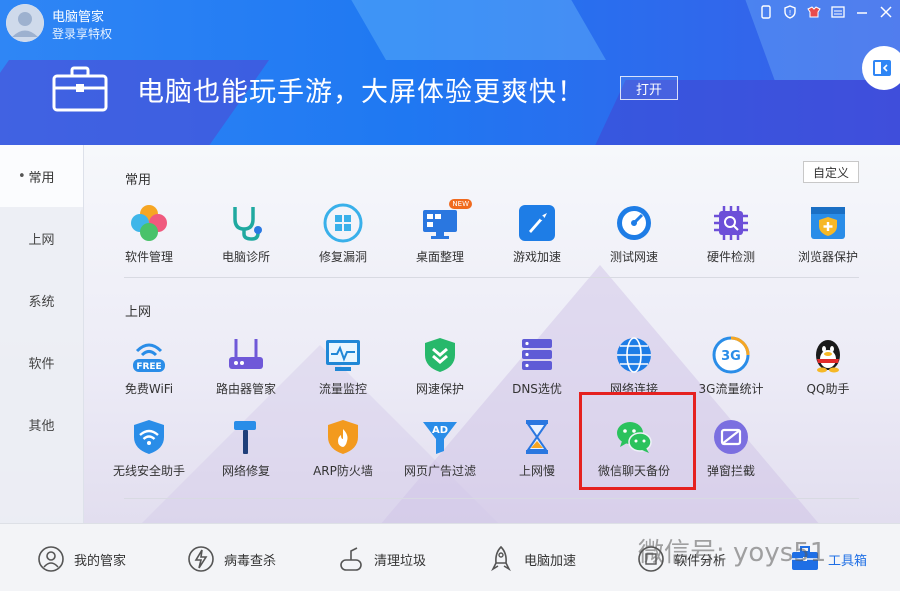 The image size is (900, 591). I want to click on tool-browser-protection: 浏览器保护, so click(828, 237).